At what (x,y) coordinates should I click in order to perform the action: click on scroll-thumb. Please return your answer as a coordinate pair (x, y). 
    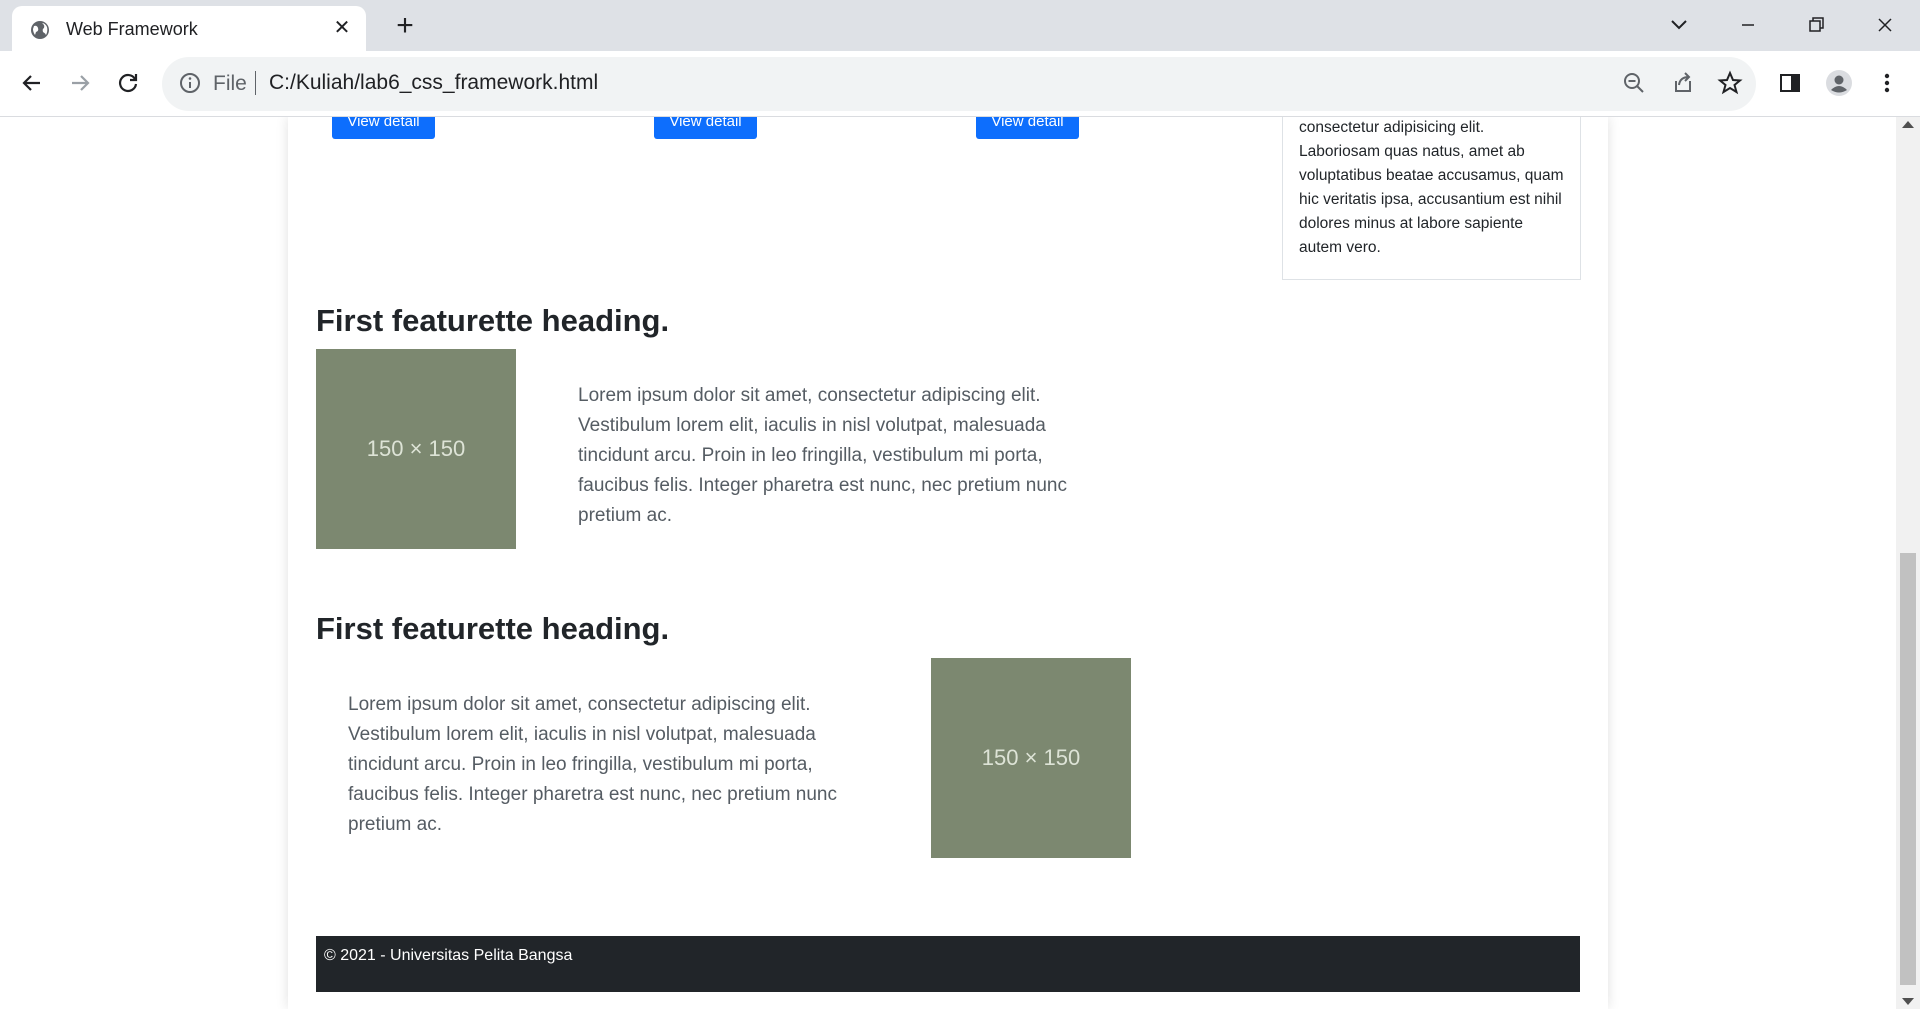
    Looking at the image, I should click on (1908, 769).